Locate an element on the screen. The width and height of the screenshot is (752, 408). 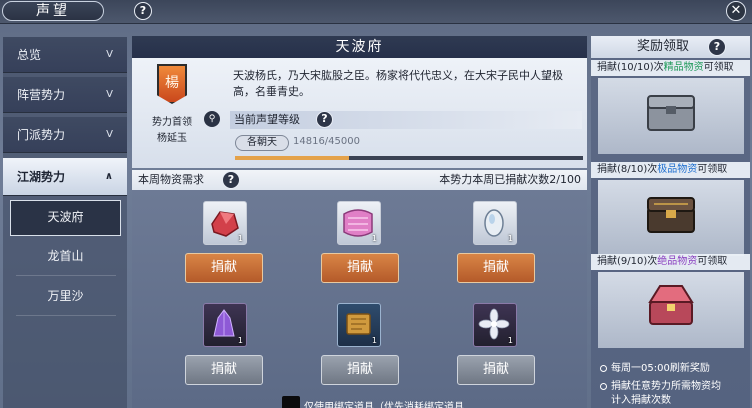
top-bar is located at coordinates (376, 12).